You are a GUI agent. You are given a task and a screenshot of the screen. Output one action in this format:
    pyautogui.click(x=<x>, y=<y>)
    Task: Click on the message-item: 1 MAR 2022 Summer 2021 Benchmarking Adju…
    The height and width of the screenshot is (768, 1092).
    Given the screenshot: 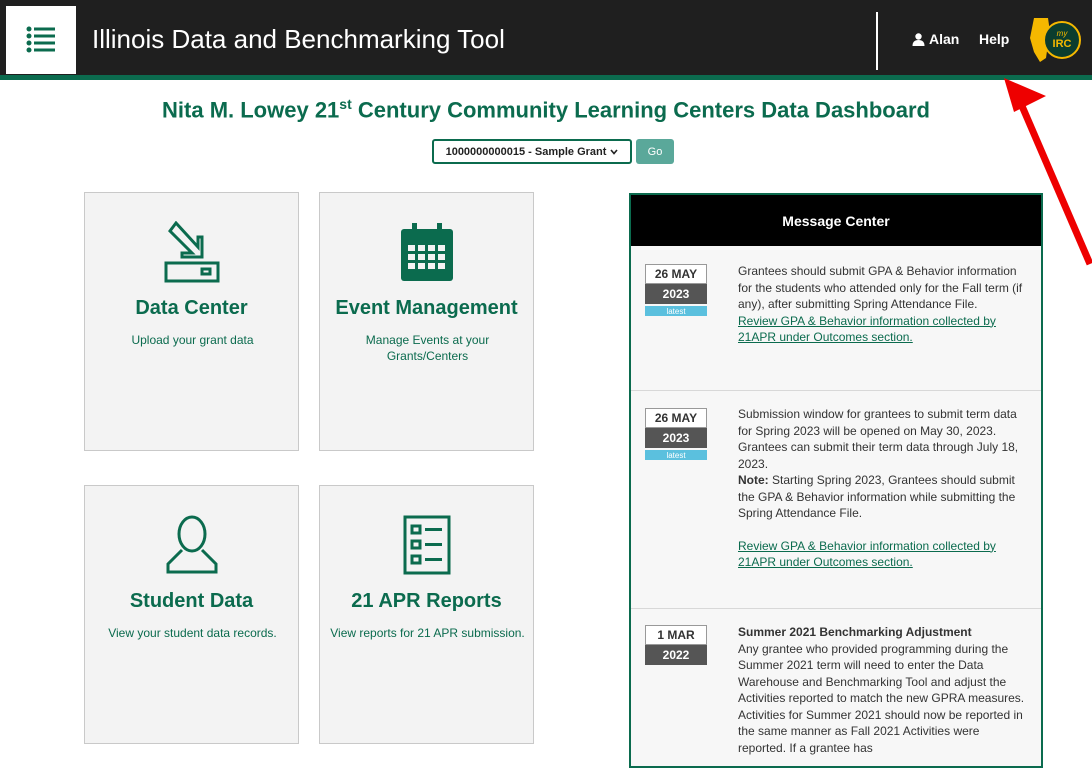 What is the action you would take?
    pyautogui.click(x=836, y=687)
    